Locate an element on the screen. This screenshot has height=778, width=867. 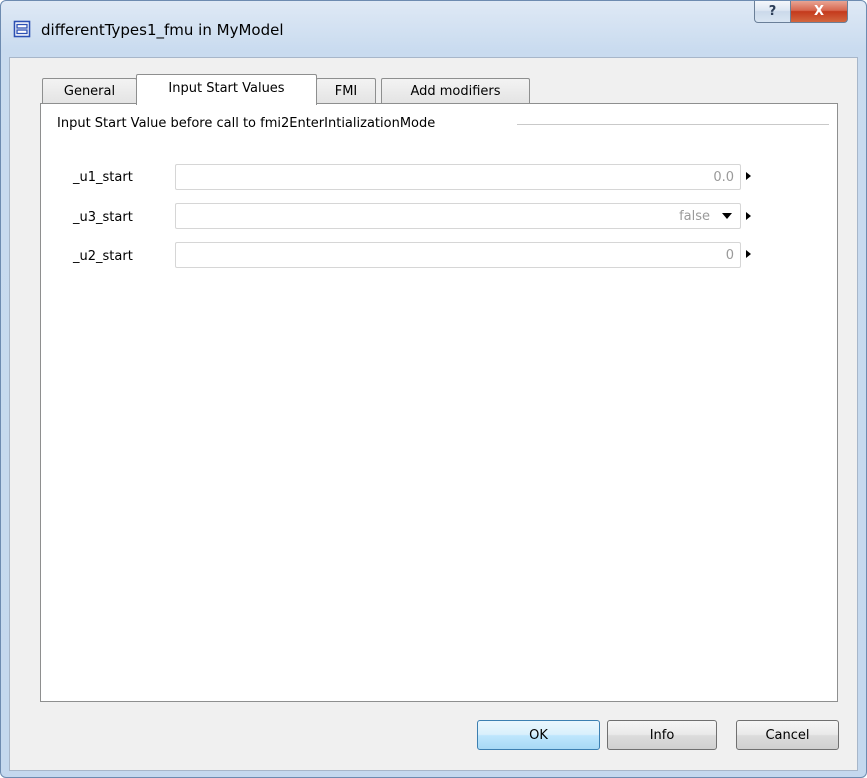
tab-general: General is located at coordinates (89, 90).